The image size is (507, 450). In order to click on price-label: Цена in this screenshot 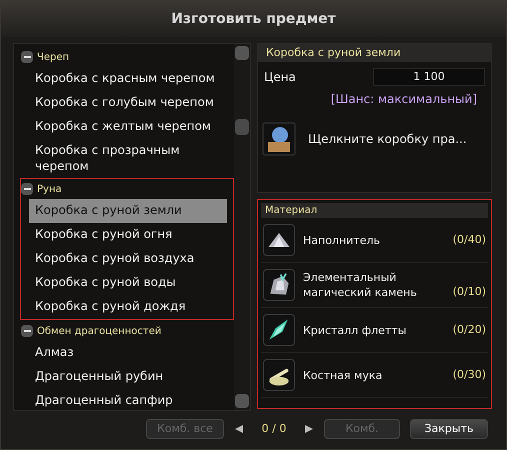, I will do `click(280, 77)`.